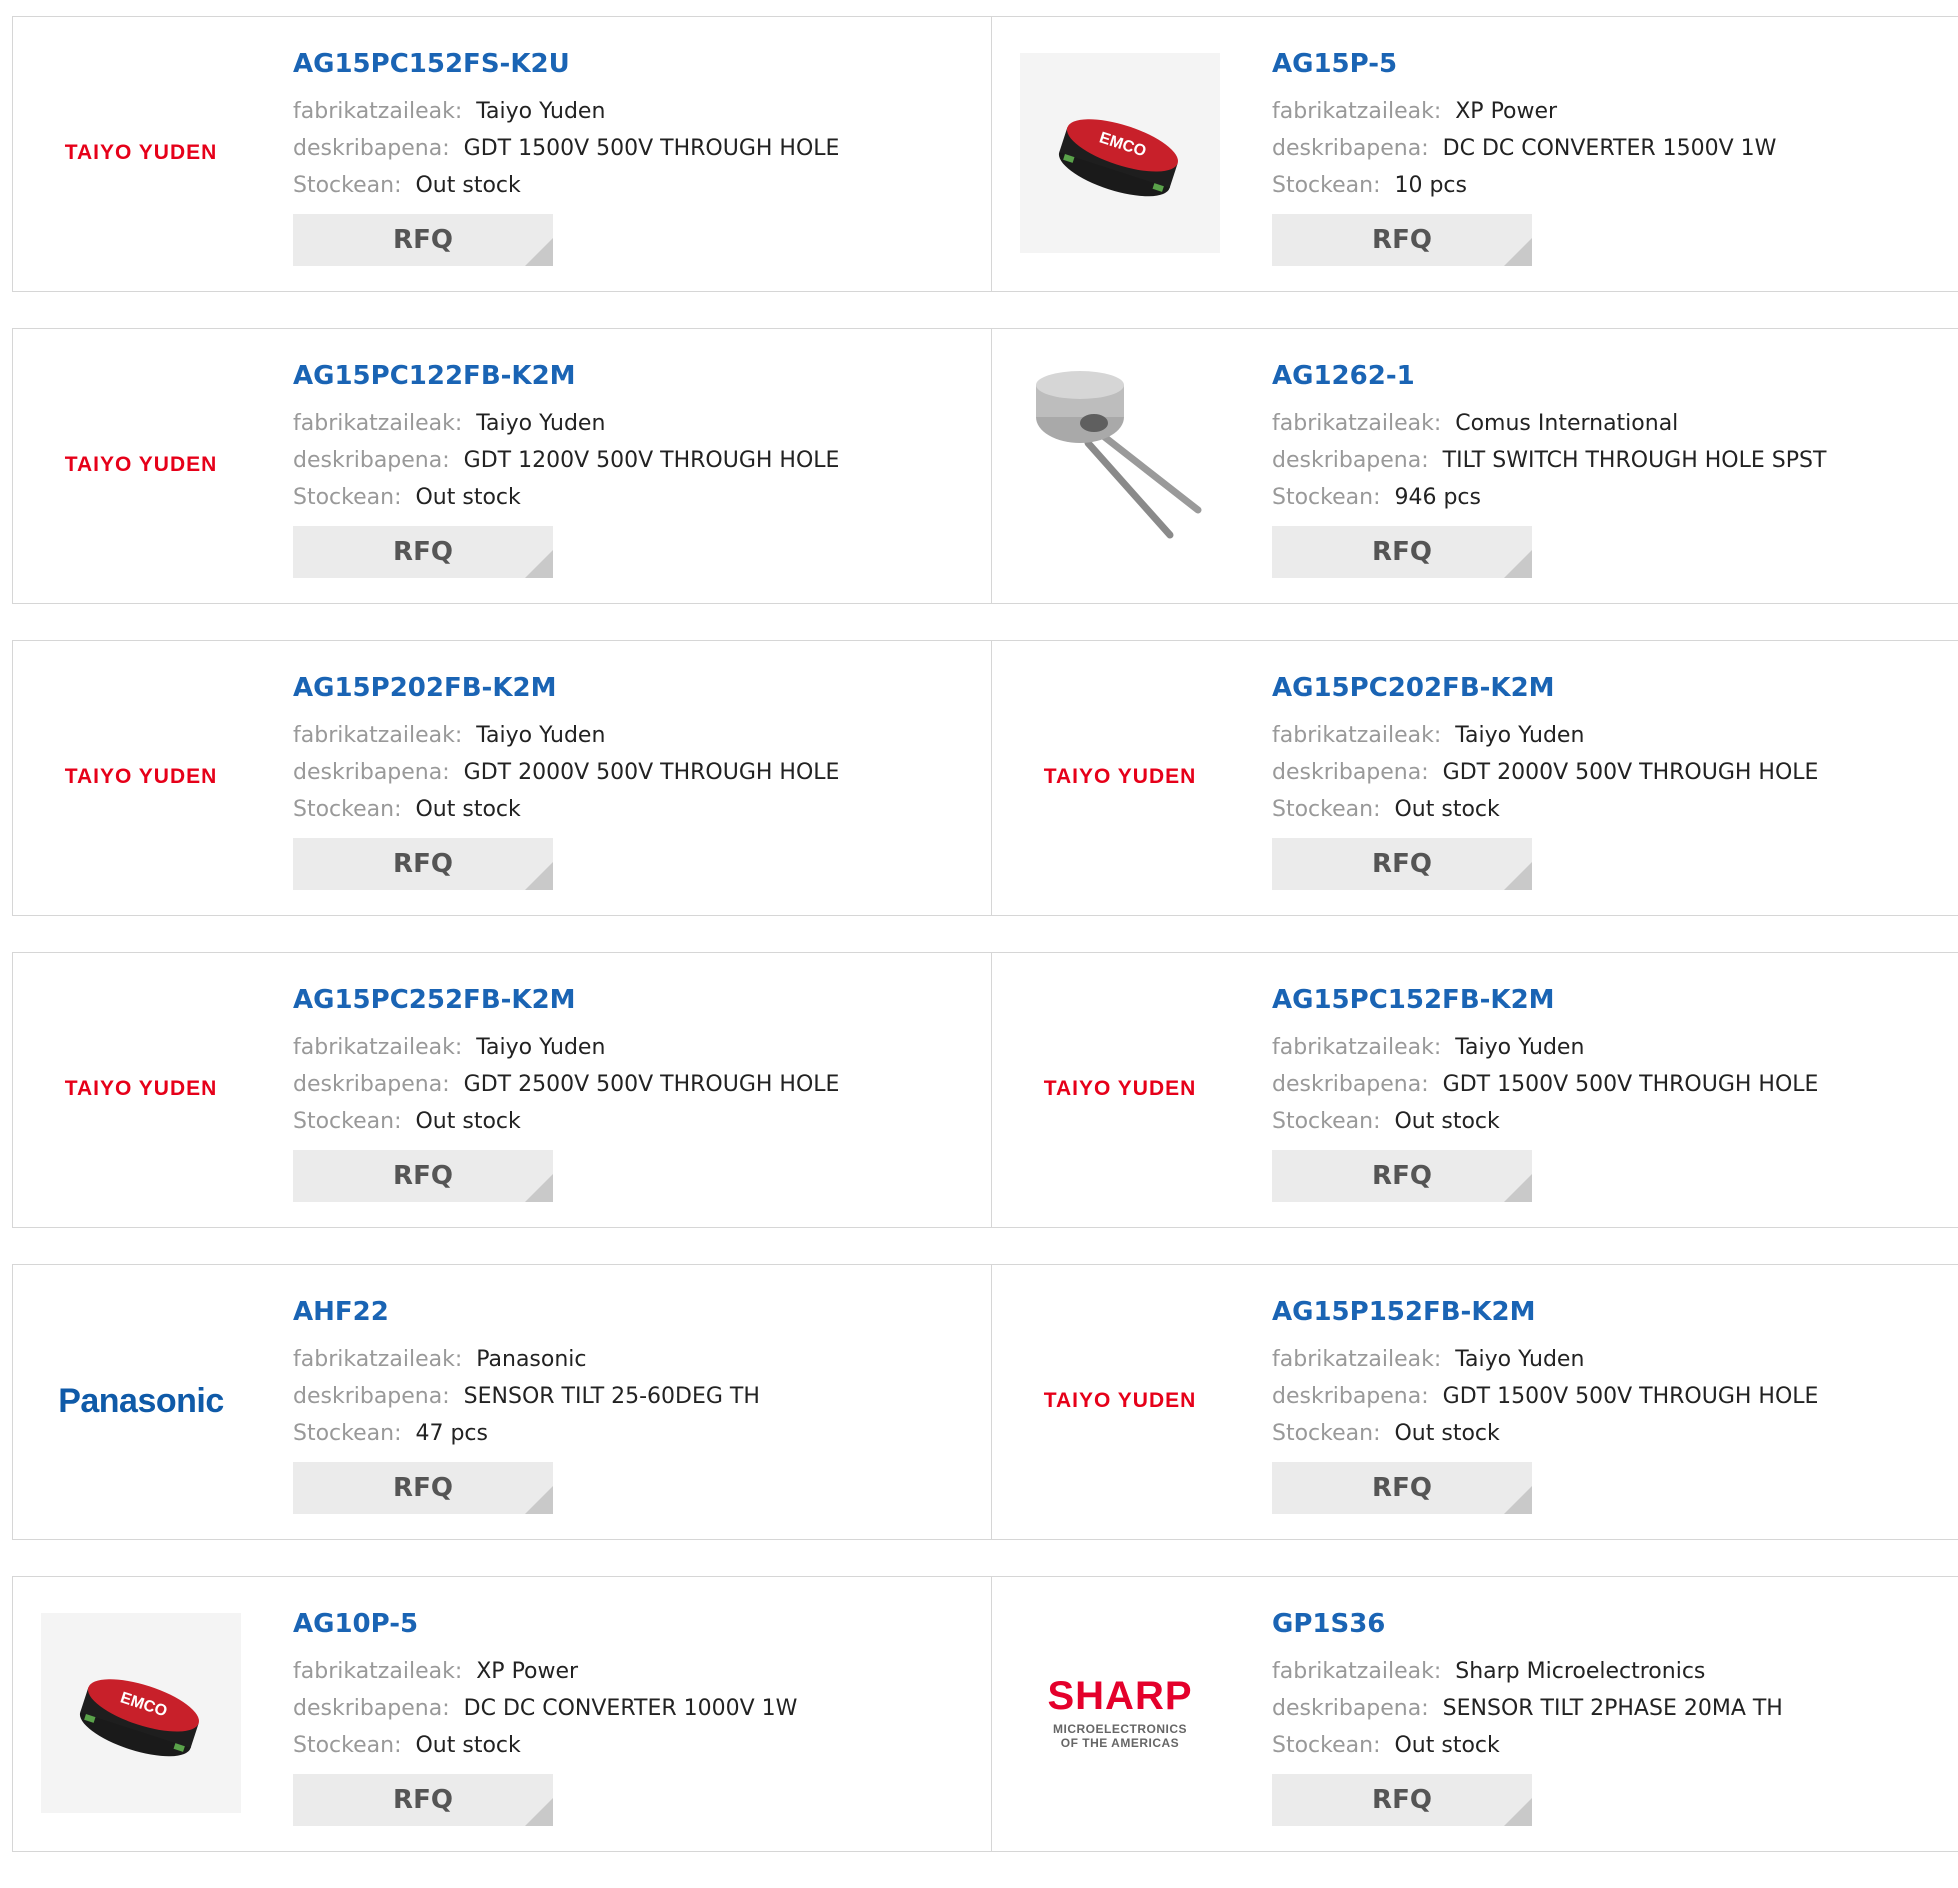 This screenshot has height=1888, width=1958. What do you see at coordinates (1527, 1624) in the screenshot?
I see `part-number-link: GP1S36` at bounding box center [1527, 1624].